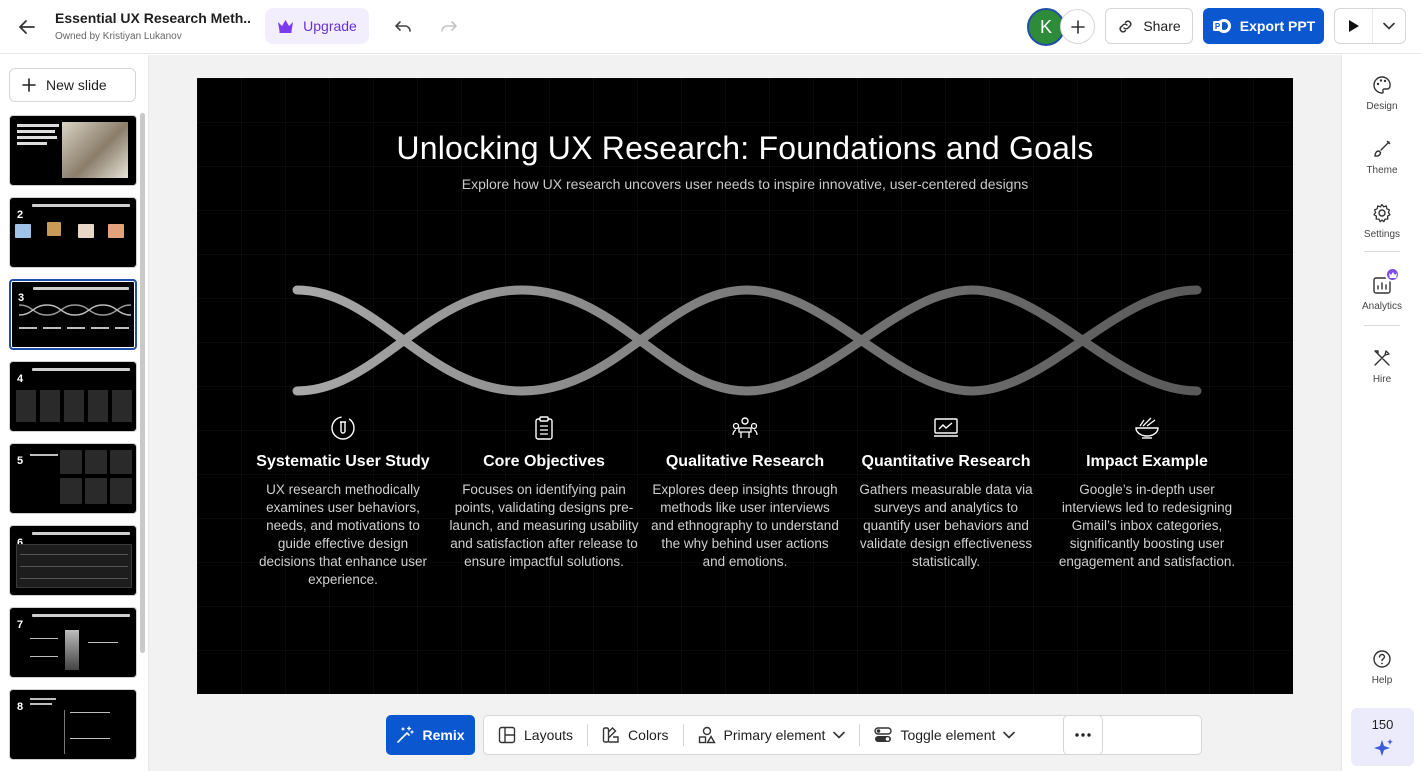  Describe the element at coordinates (1221, 26) in the screenshot. I see `powerpoint-icon: P` at that location.